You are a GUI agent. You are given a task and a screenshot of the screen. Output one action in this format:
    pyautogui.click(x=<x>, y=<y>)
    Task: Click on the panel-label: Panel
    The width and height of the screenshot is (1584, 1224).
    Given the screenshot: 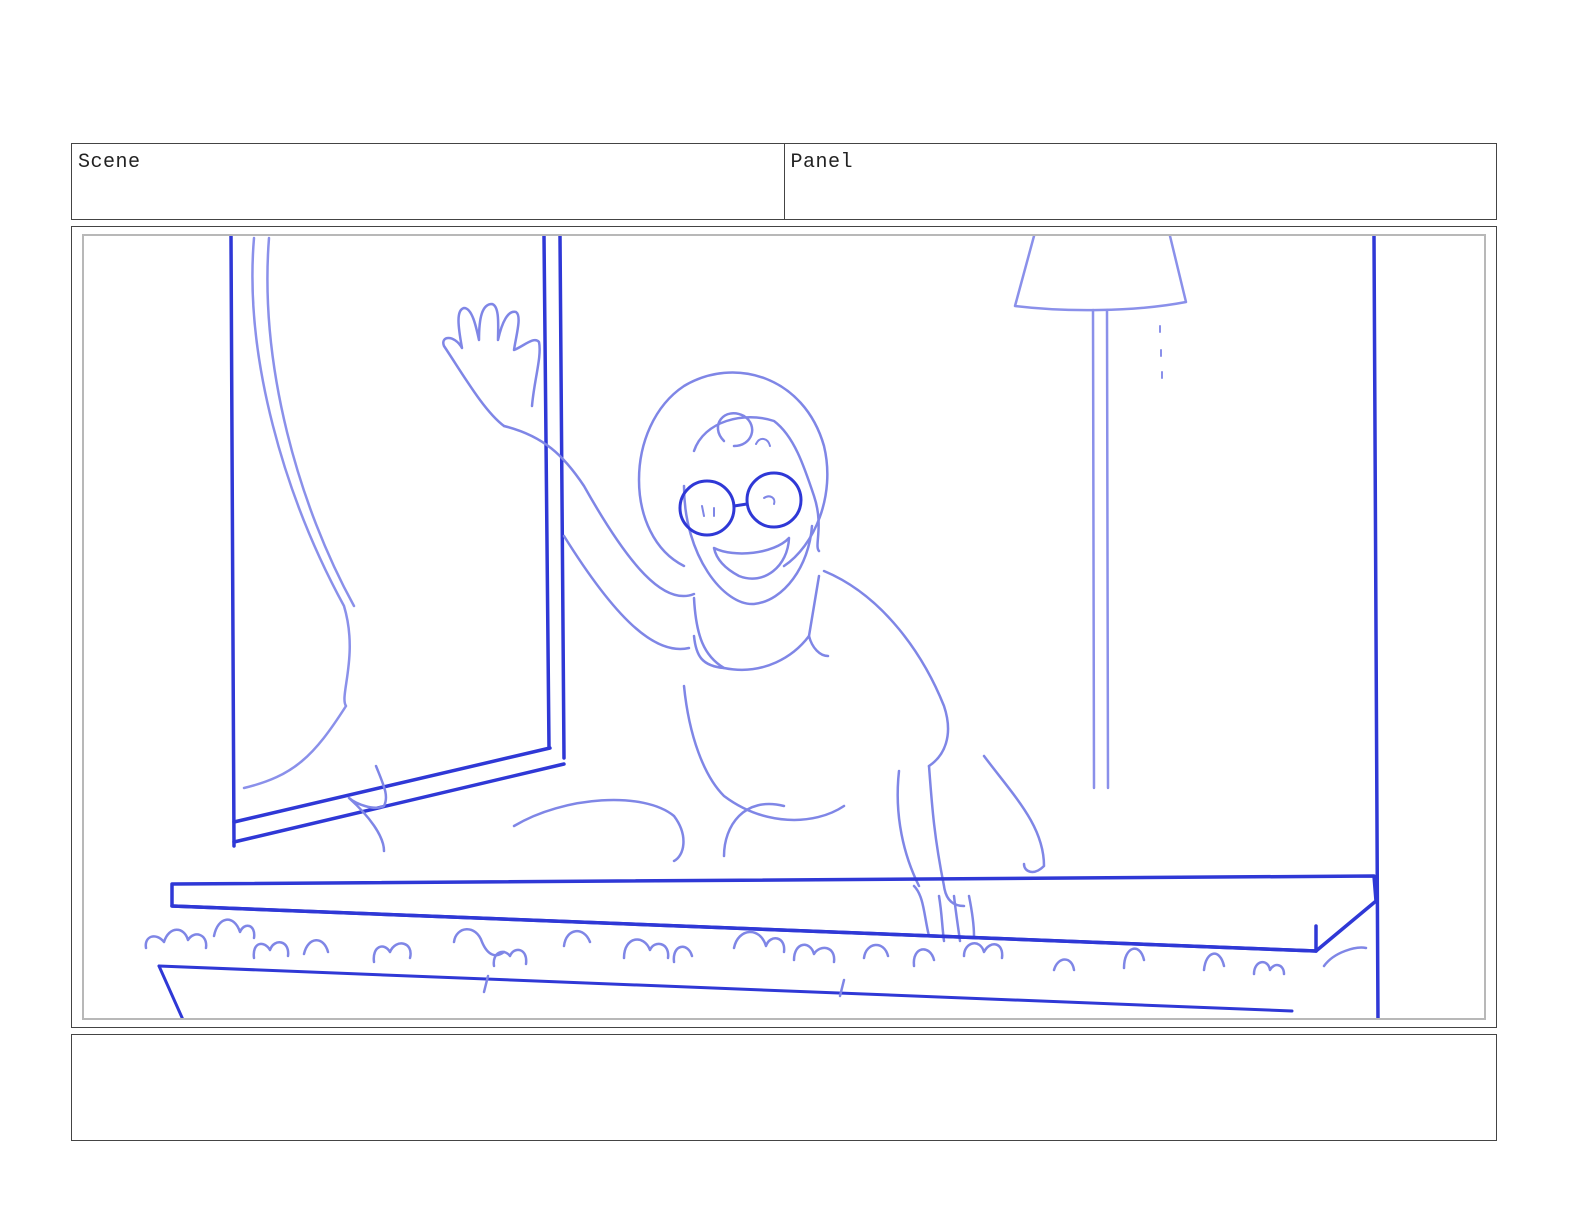 What is the action you would take?
    pyautogui.click(x=822, y=162)
    